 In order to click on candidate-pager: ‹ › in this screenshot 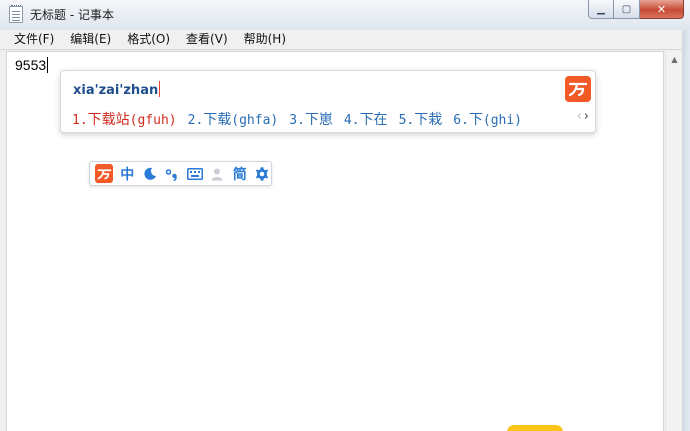, I will do `click(583, 116)`.